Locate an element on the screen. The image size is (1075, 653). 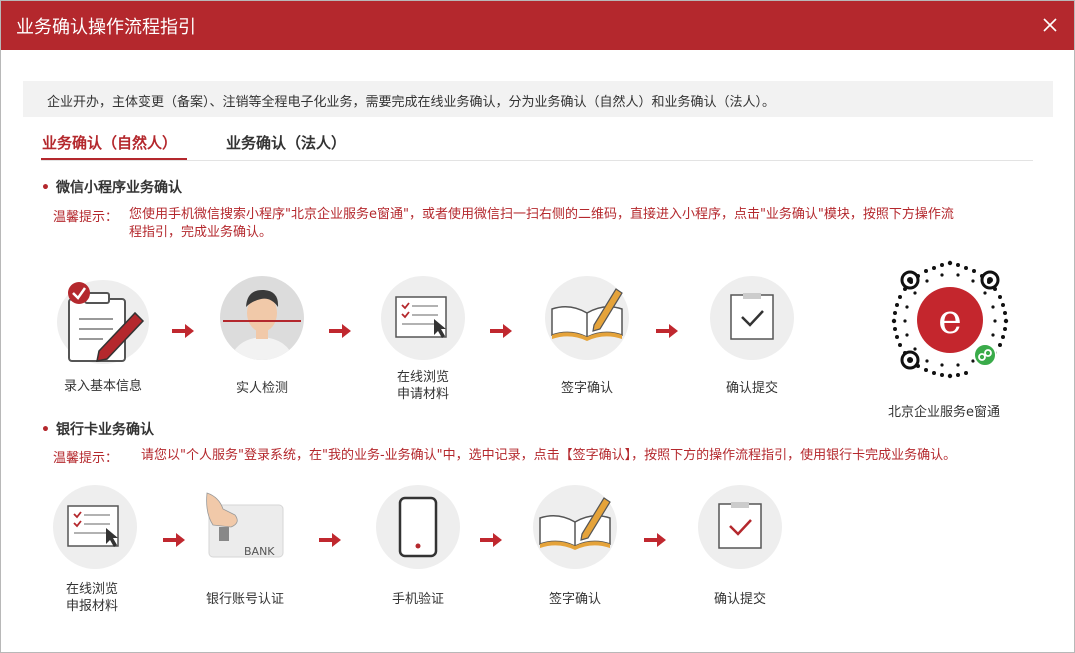
clipboard-pen-icon is located at coordinates (103, 322).